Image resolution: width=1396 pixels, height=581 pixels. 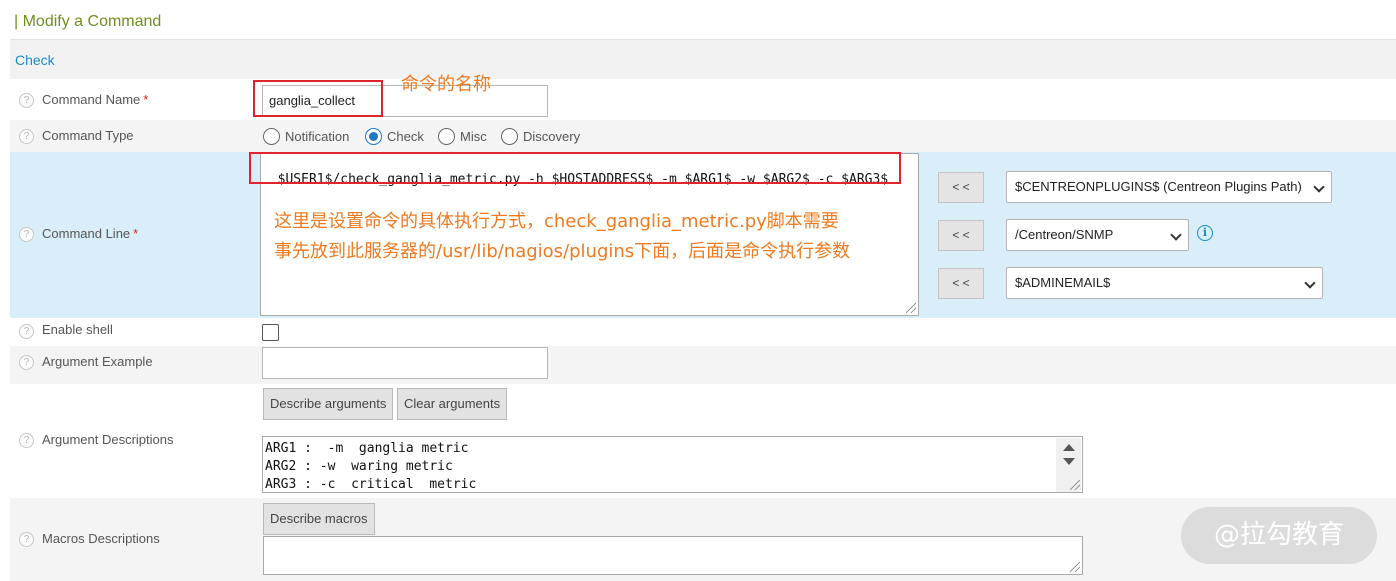 I want to click on enable-shell-label: Enable shell, so click(x=77, y=329).